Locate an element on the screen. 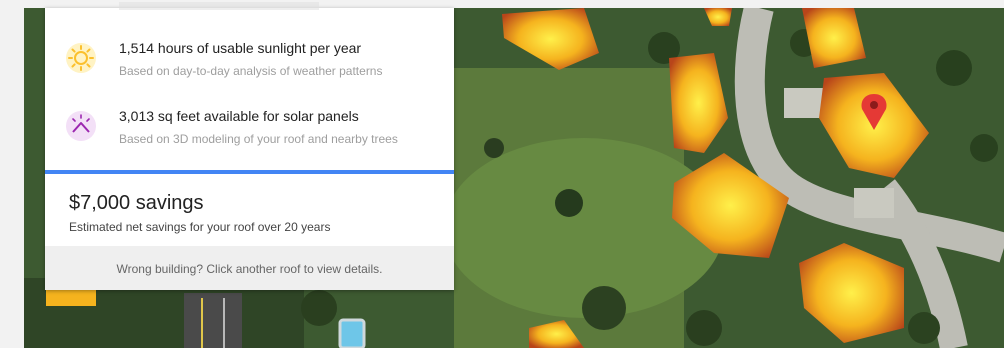  accent-divider is located at coordinates (249, 172).